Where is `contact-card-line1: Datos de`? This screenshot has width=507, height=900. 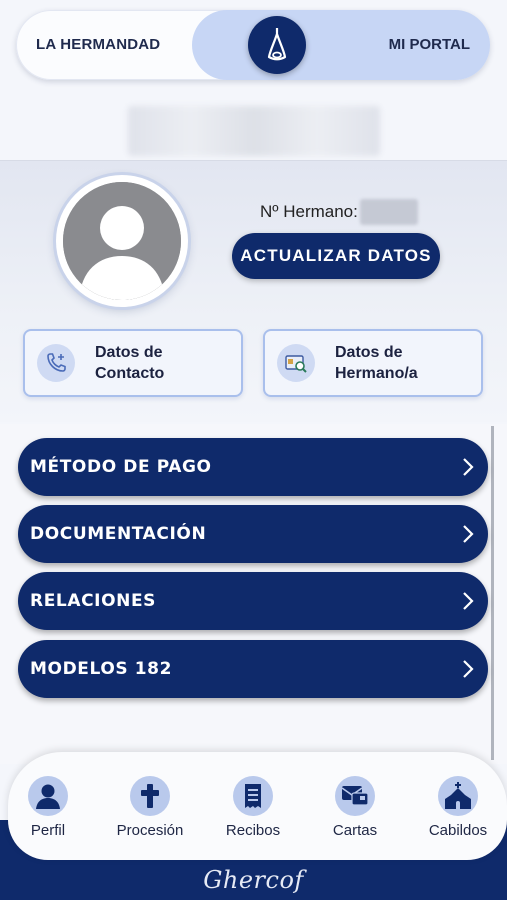
contact-card-line1: Datos de is located at coordinates (129, 352).